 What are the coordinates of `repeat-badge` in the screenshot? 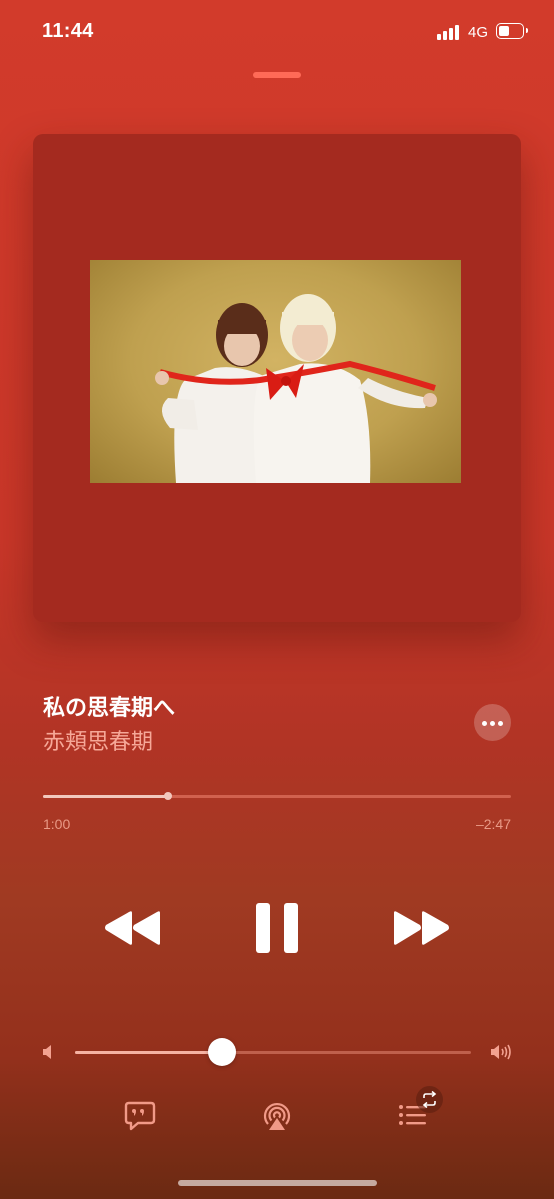 It's located at (429, 1099).